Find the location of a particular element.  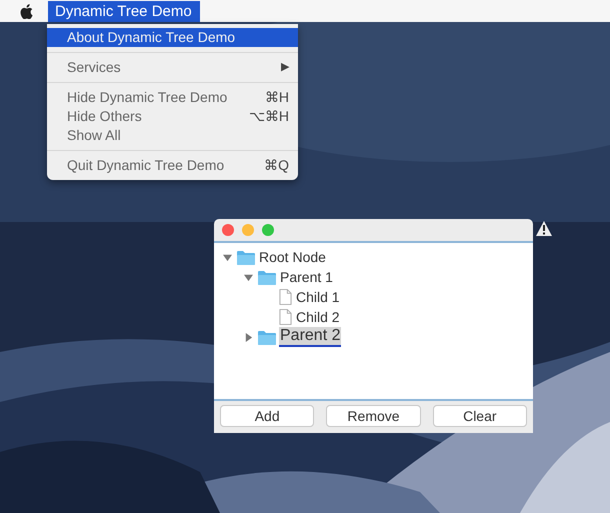

push-button: Add is located at coordinates (267, 416).